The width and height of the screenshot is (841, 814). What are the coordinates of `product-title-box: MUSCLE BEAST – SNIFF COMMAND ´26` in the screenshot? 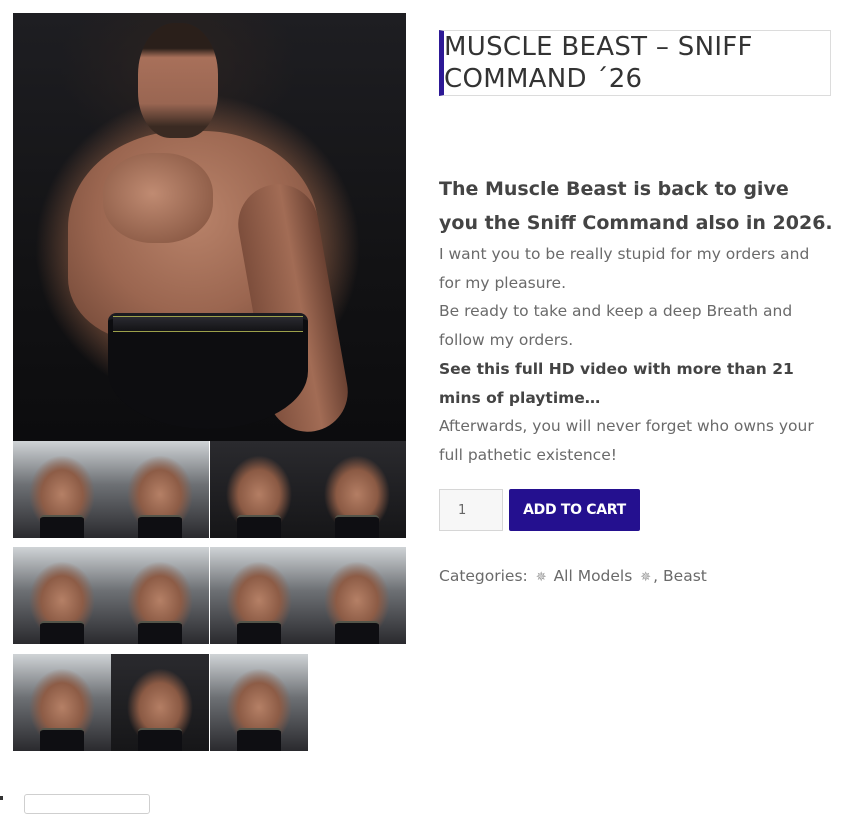 It's located at (635, 63).